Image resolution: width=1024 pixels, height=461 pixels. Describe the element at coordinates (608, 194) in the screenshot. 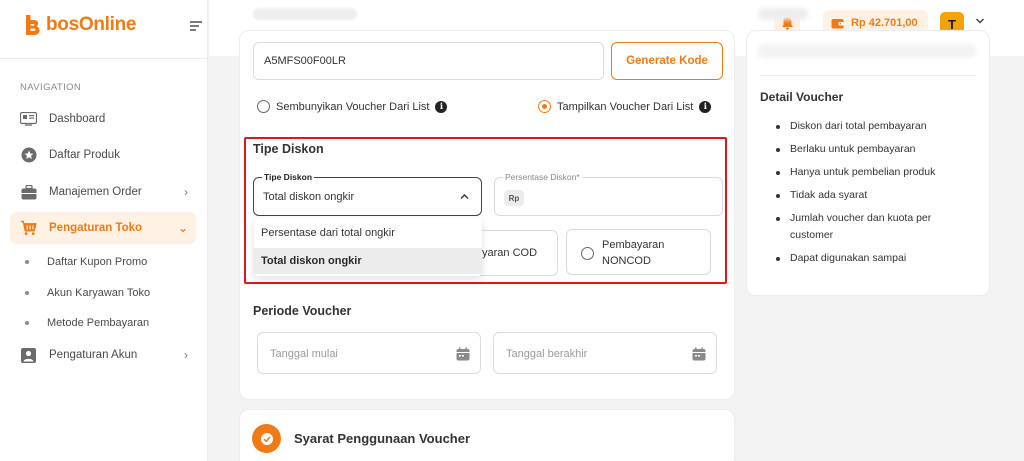

I see `discount-percent-field: Persentase Diskon* Rp` at that location.